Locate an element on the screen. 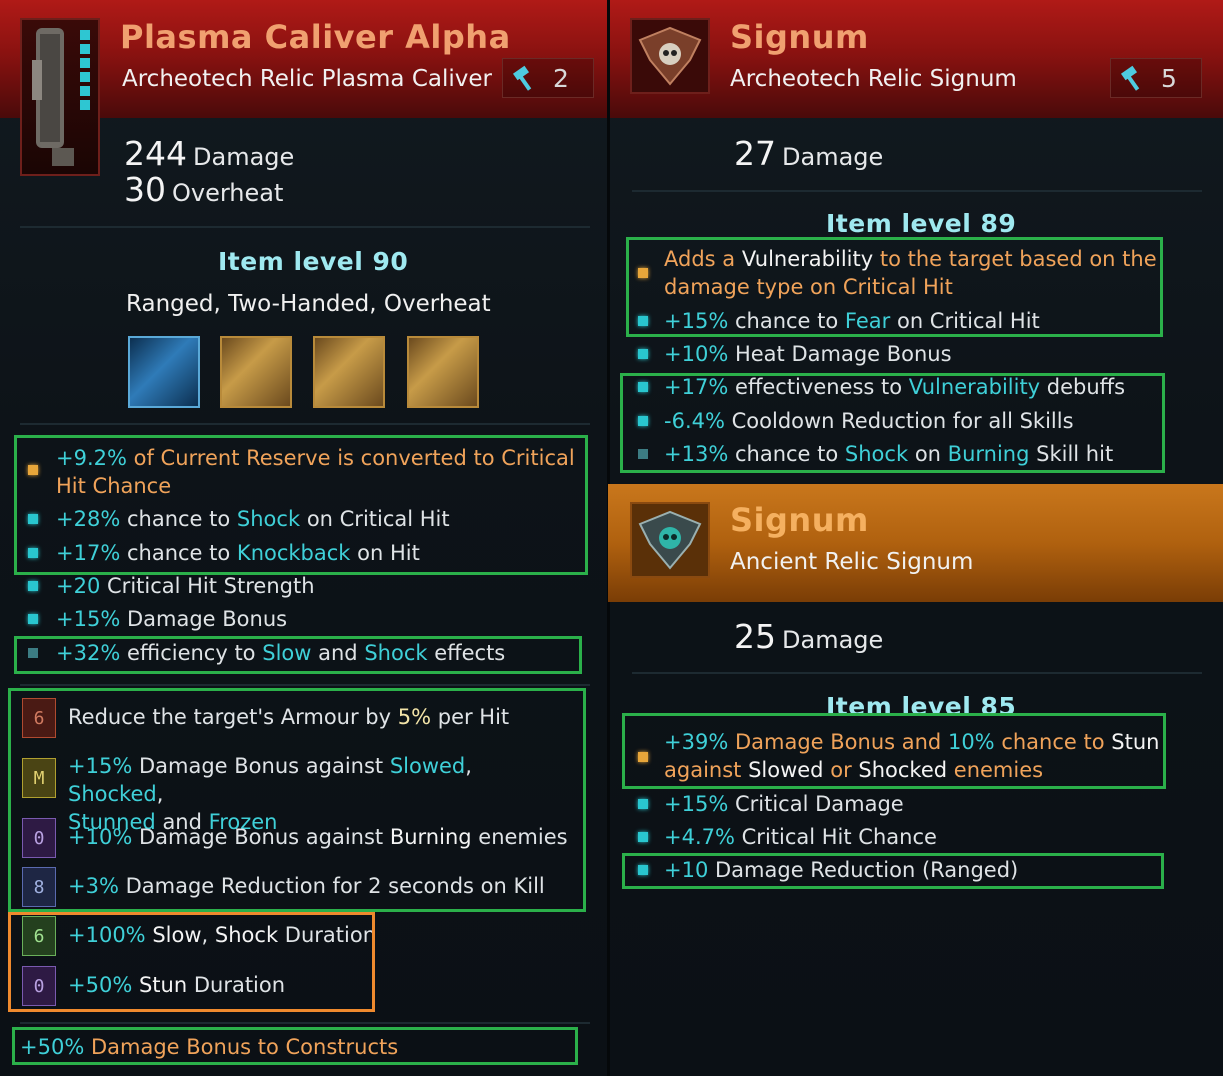 The image size is (1223, 1076). item-level: Item level 90 is located at coordinates (313, 261).